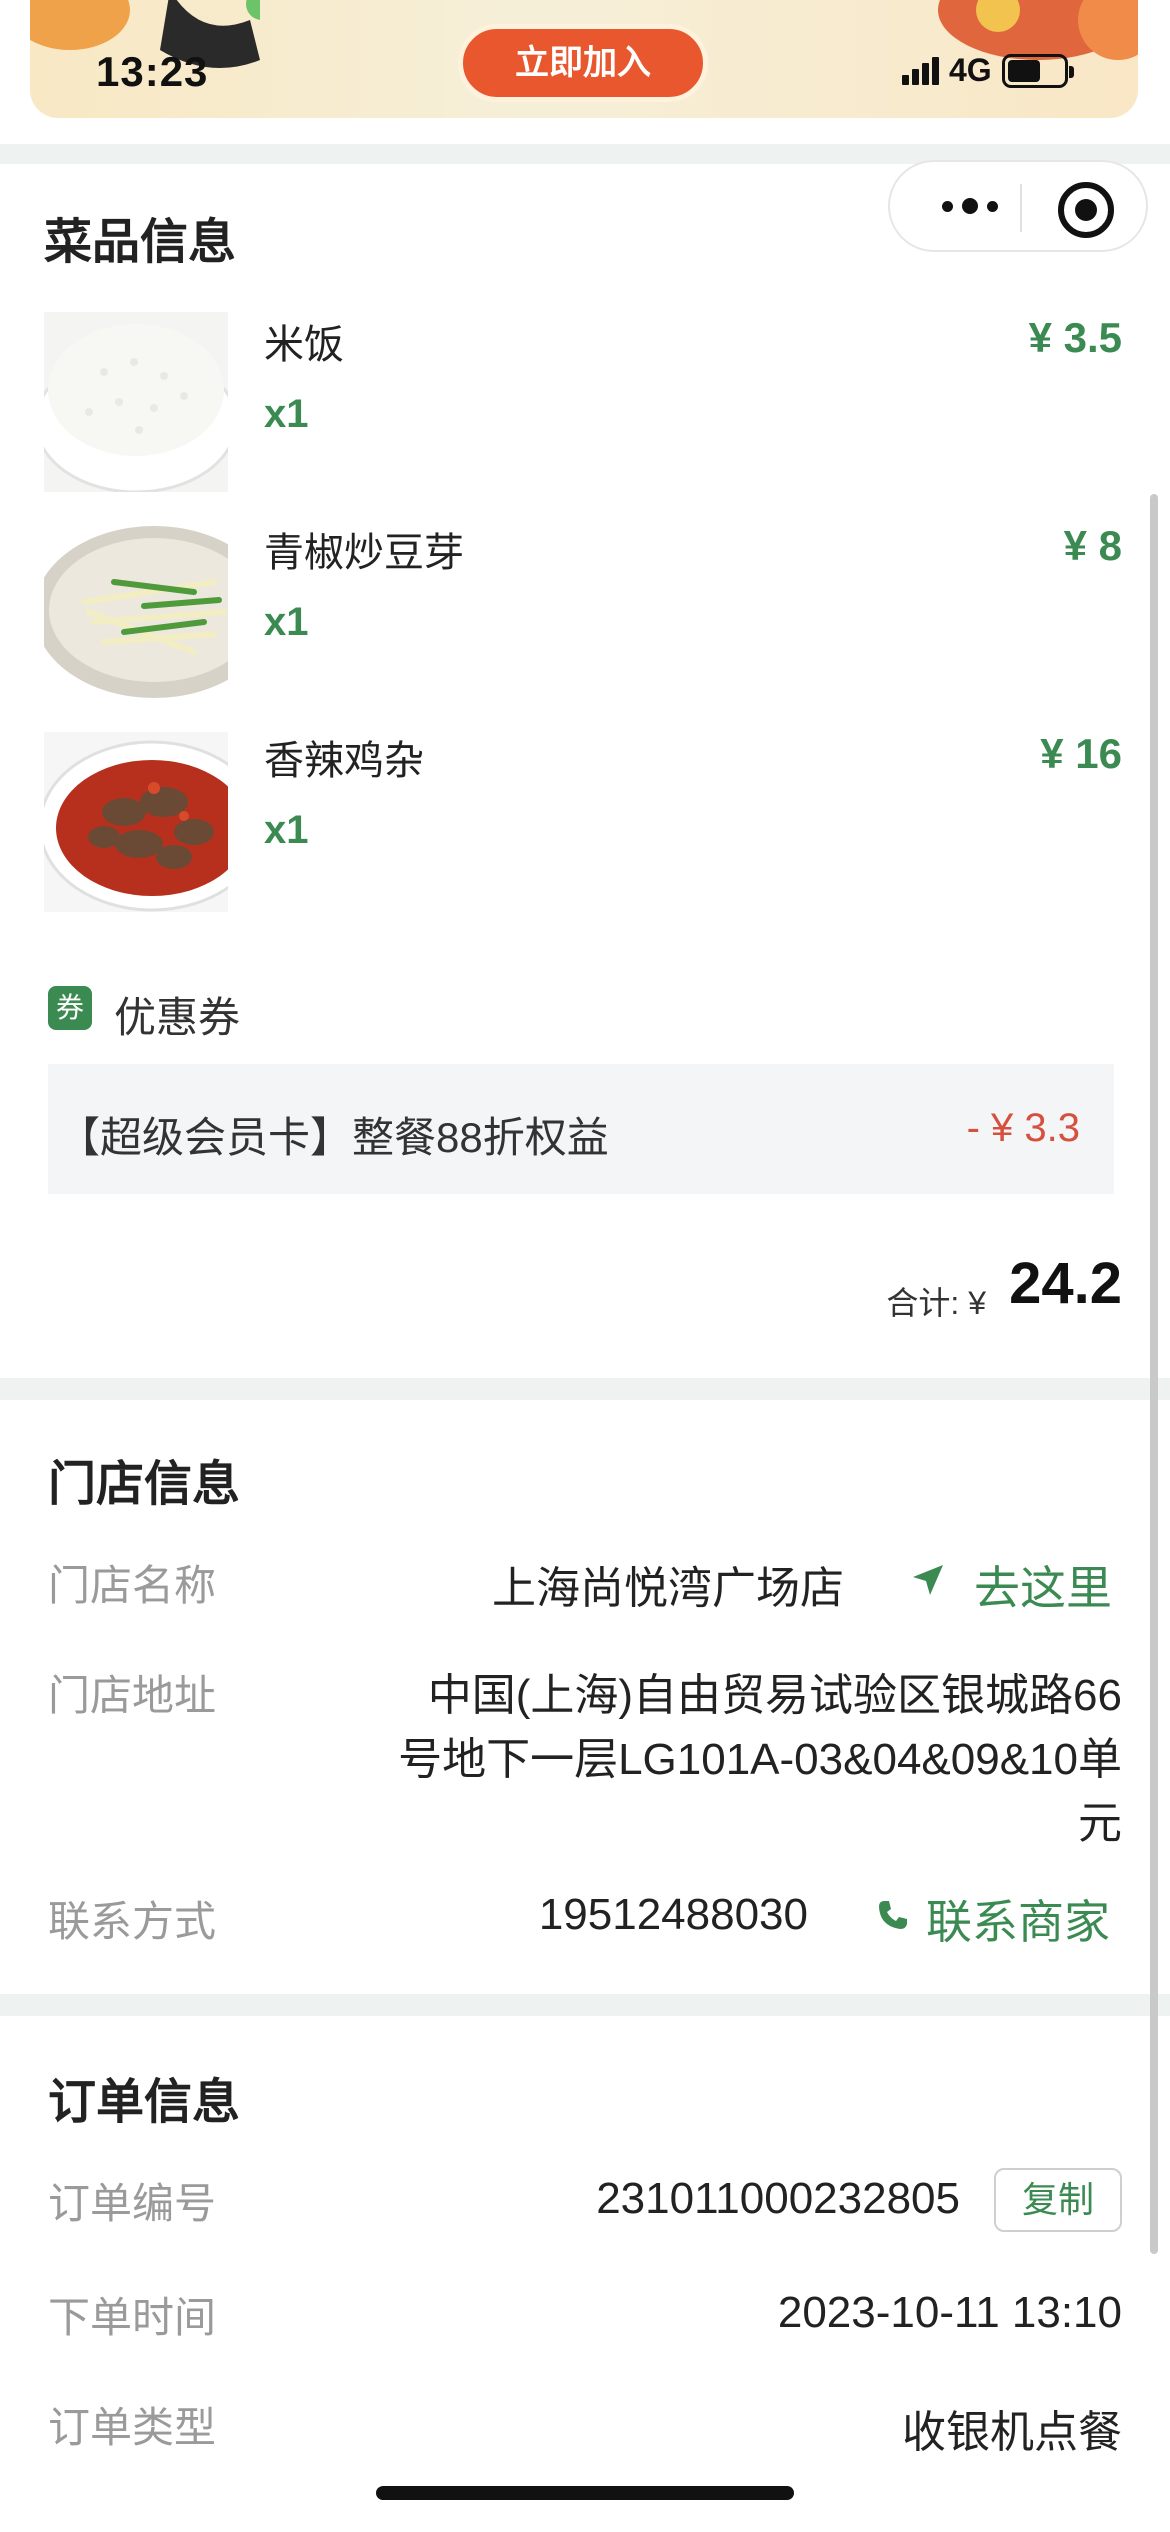 Image resolution: width=1170 pixels, height=2532 pixels. I want to click on dishes-section-title: 菜品信息, so click(140, 242).